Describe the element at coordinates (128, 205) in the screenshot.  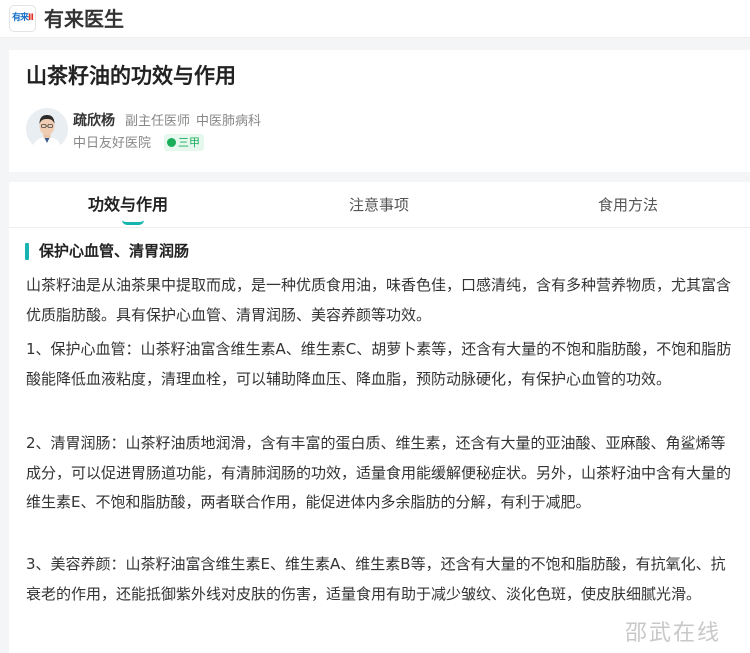
I see `tab-effects: 功效与作用` at that location.